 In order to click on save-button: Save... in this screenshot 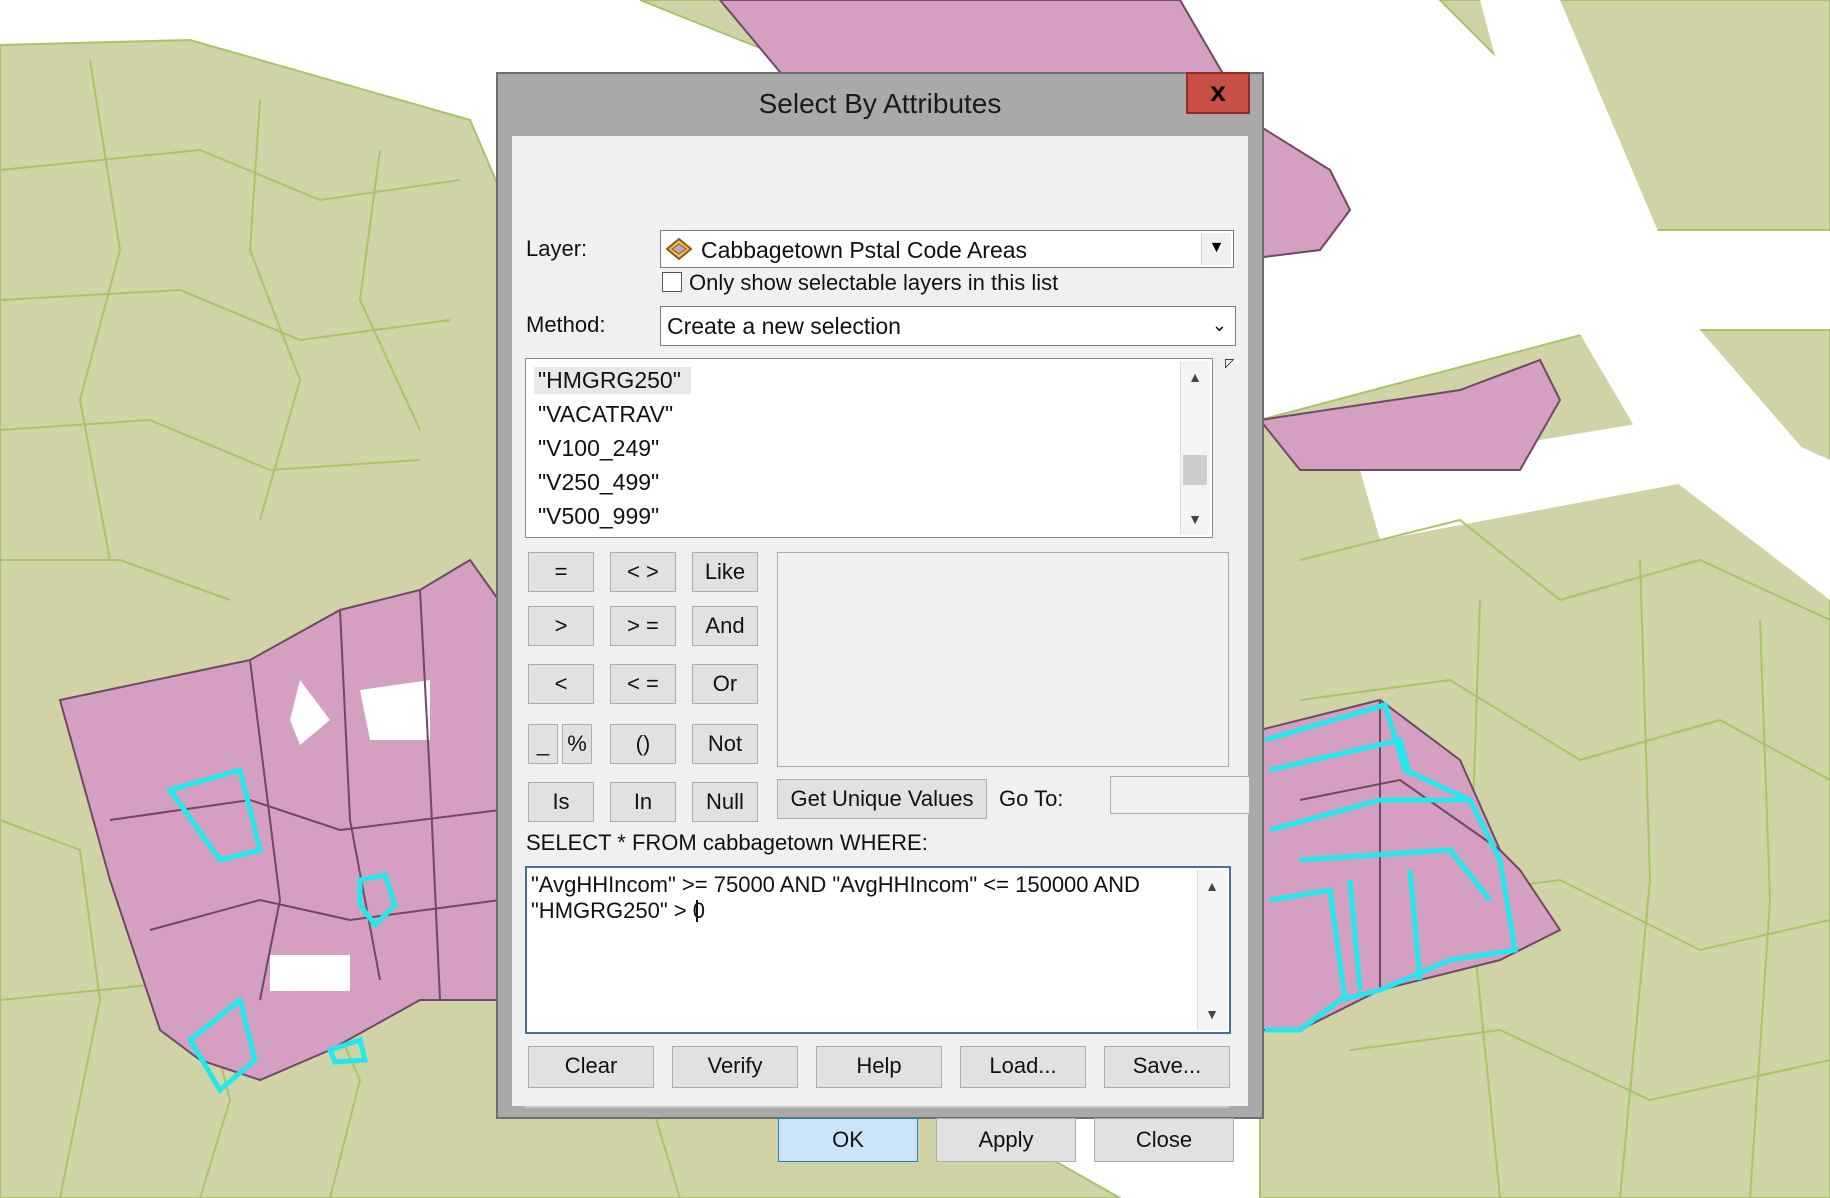, I will do `click(1167, 1067)`.